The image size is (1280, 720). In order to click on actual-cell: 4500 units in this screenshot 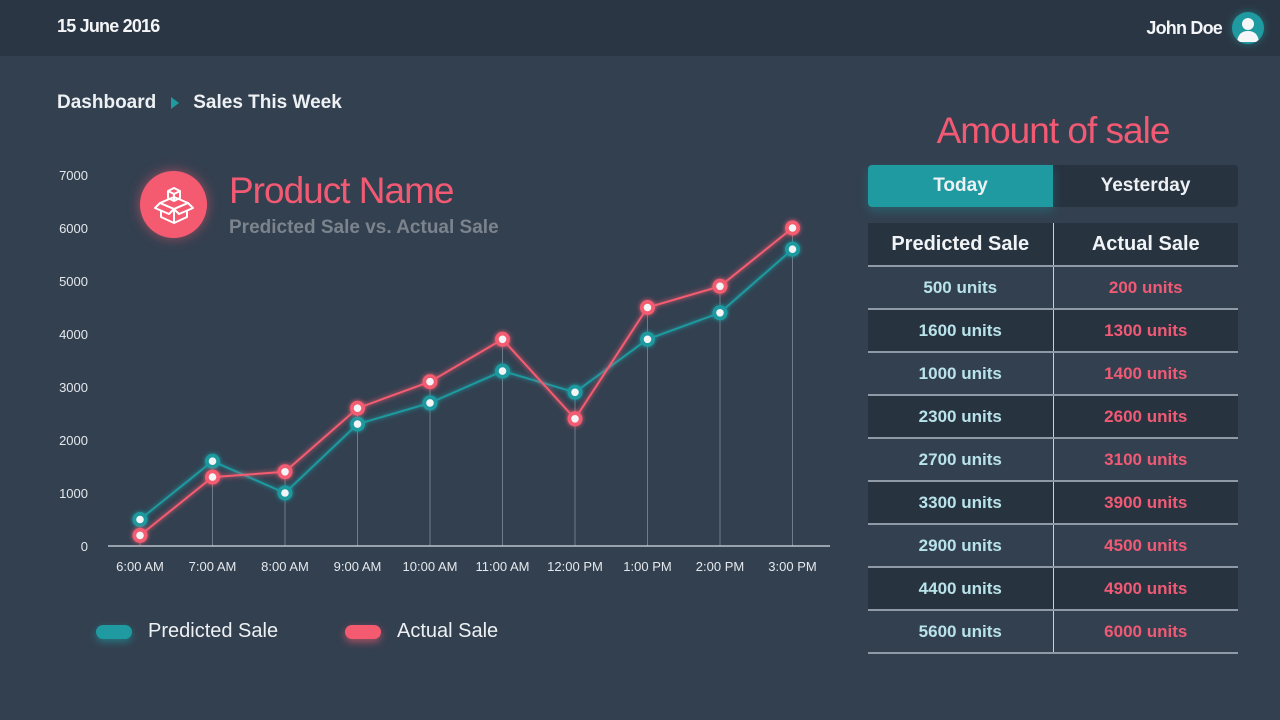, I will do `click(1145, 546)`.